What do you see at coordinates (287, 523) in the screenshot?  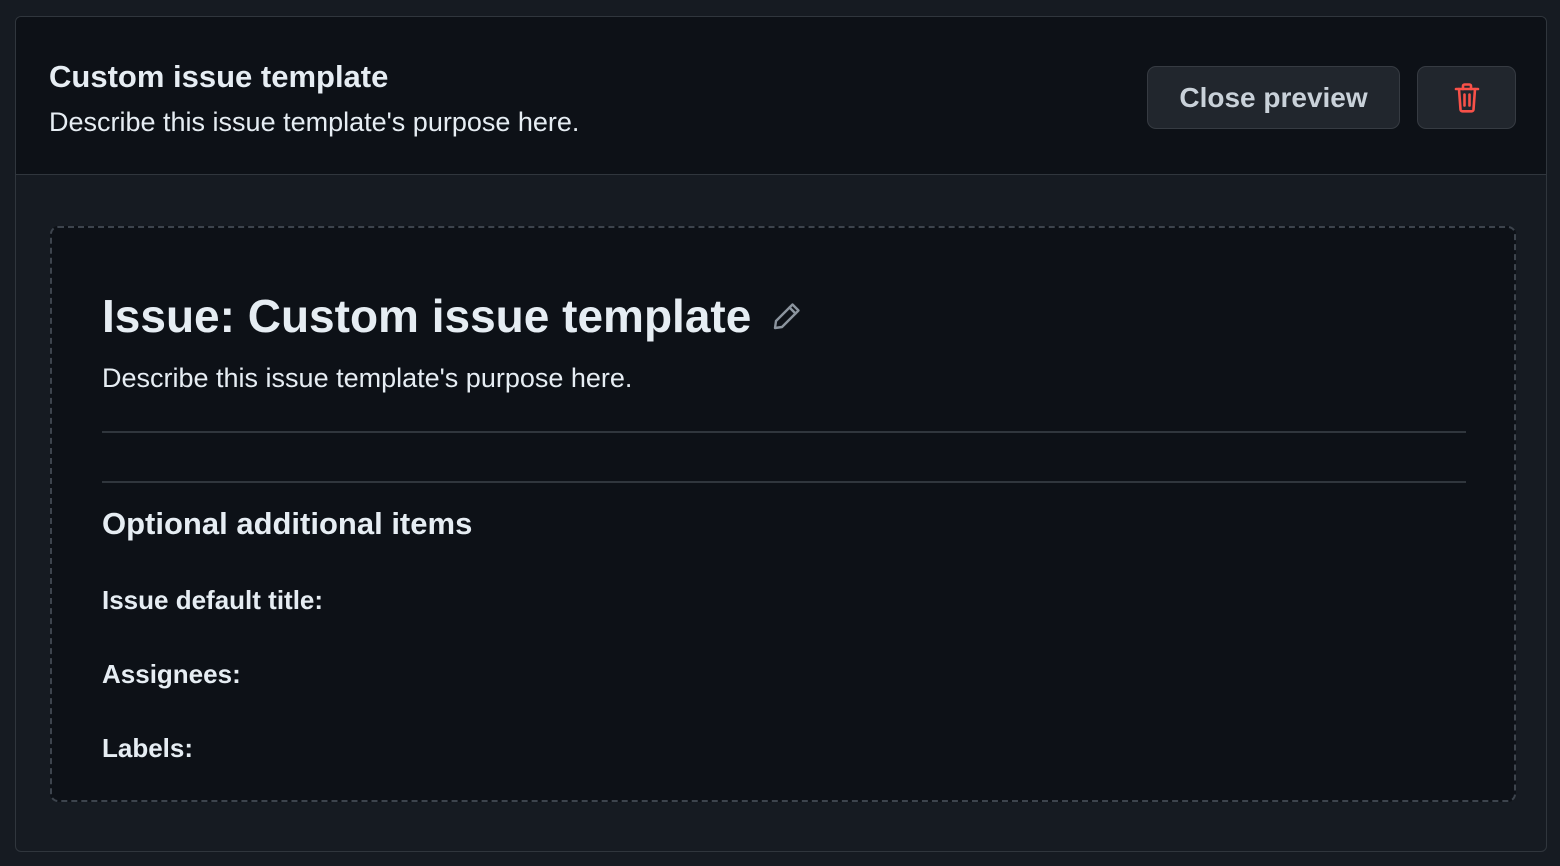 I see `optional-items-heading: Optional additional items` at bounding box center [287, 523].